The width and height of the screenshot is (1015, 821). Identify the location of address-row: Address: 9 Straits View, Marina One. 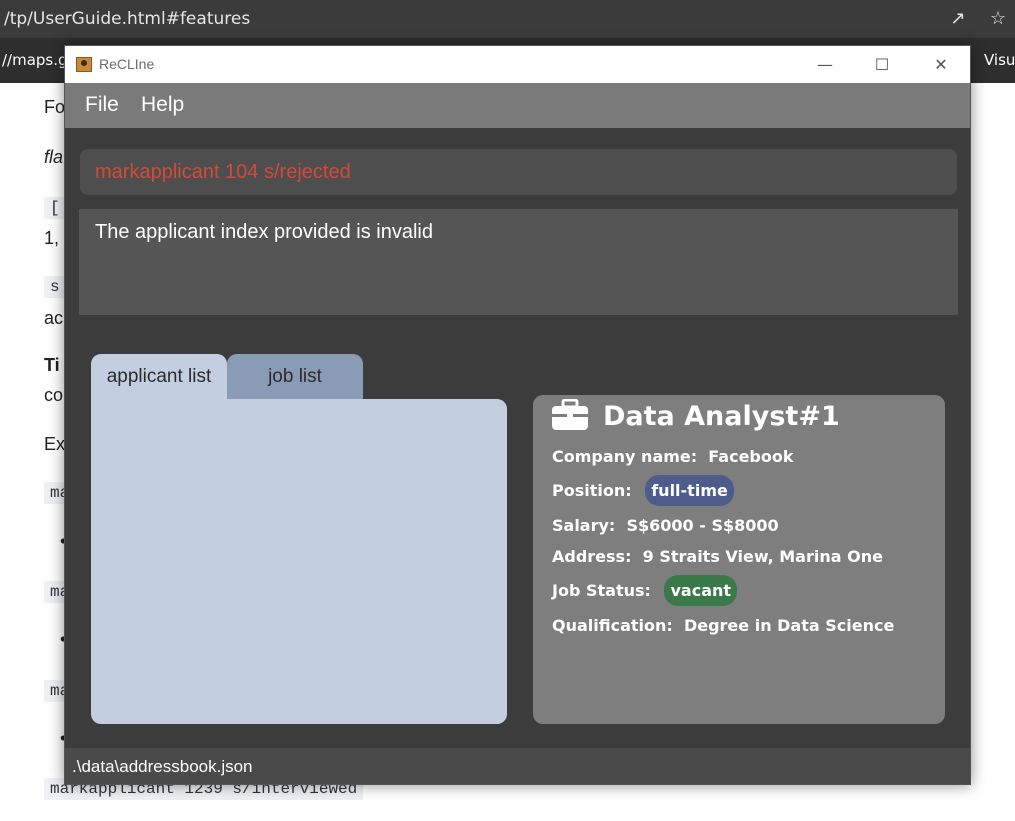
(717, 556).